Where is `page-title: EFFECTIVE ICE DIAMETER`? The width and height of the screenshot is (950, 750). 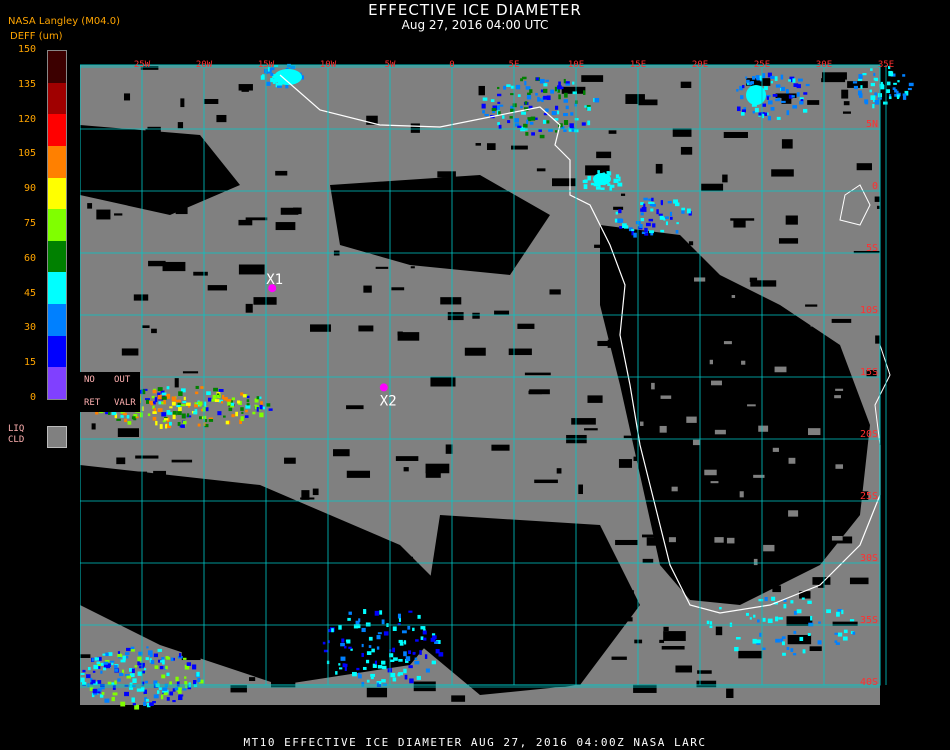
page-title: EFFECTIVE ICE DIAMETER is located at coordinates (475, 10).